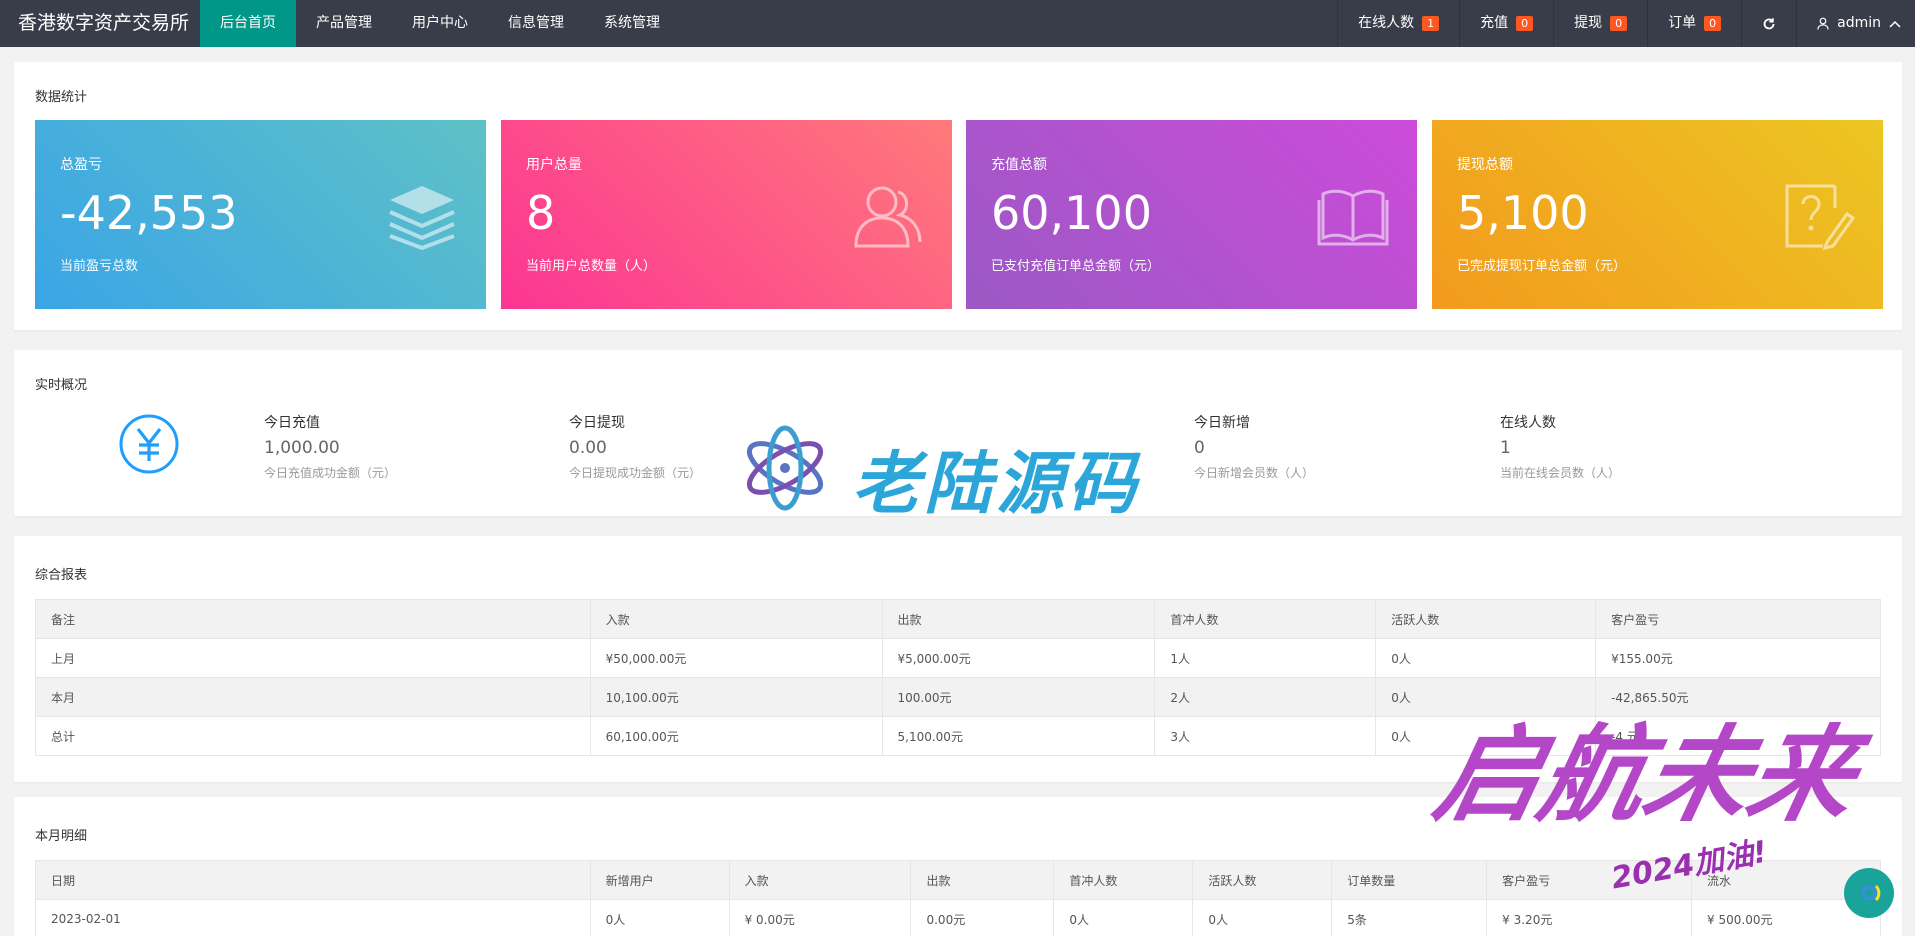 This screenshot has height=936, width=1915. I want to click on nav-info: 信息管理, so click(536, 23).